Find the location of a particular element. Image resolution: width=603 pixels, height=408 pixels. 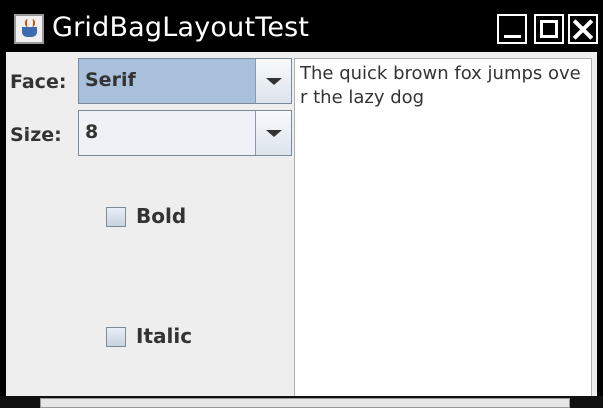

bold-checkbox-label: Bold is located at coordinates (161, 216).